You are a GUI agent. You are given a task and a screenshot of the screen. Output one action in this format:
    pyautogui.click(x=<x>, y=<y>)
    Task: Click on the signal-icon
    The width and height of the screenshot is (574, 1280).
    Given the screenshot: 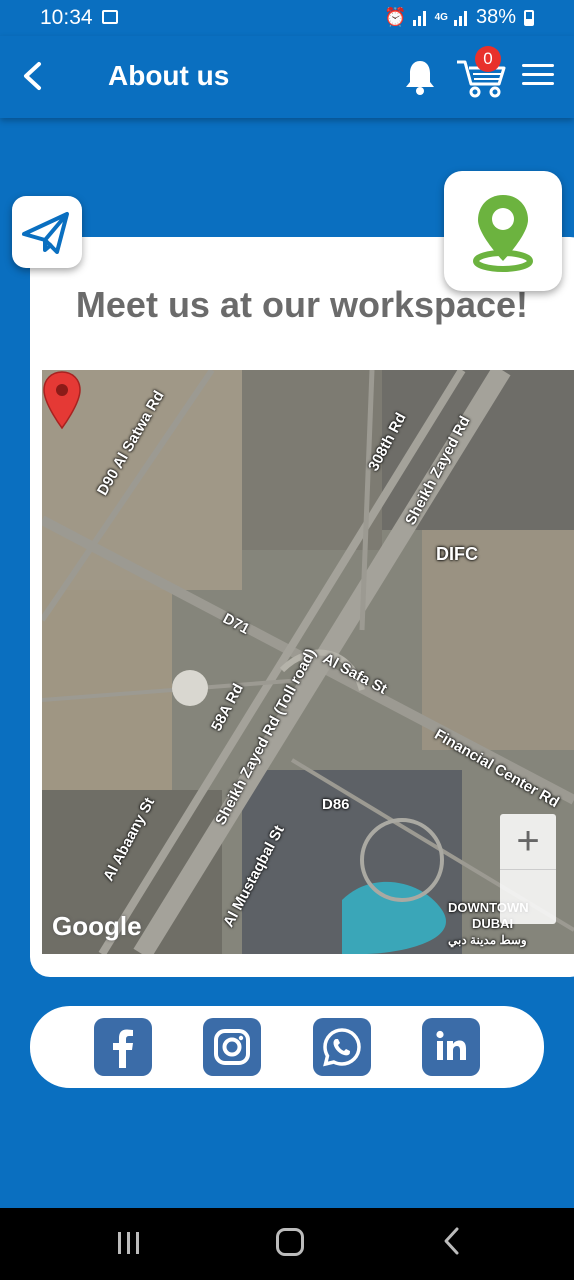 What is the action you would take?
    pyautogui.click(x=420, y=18)
    